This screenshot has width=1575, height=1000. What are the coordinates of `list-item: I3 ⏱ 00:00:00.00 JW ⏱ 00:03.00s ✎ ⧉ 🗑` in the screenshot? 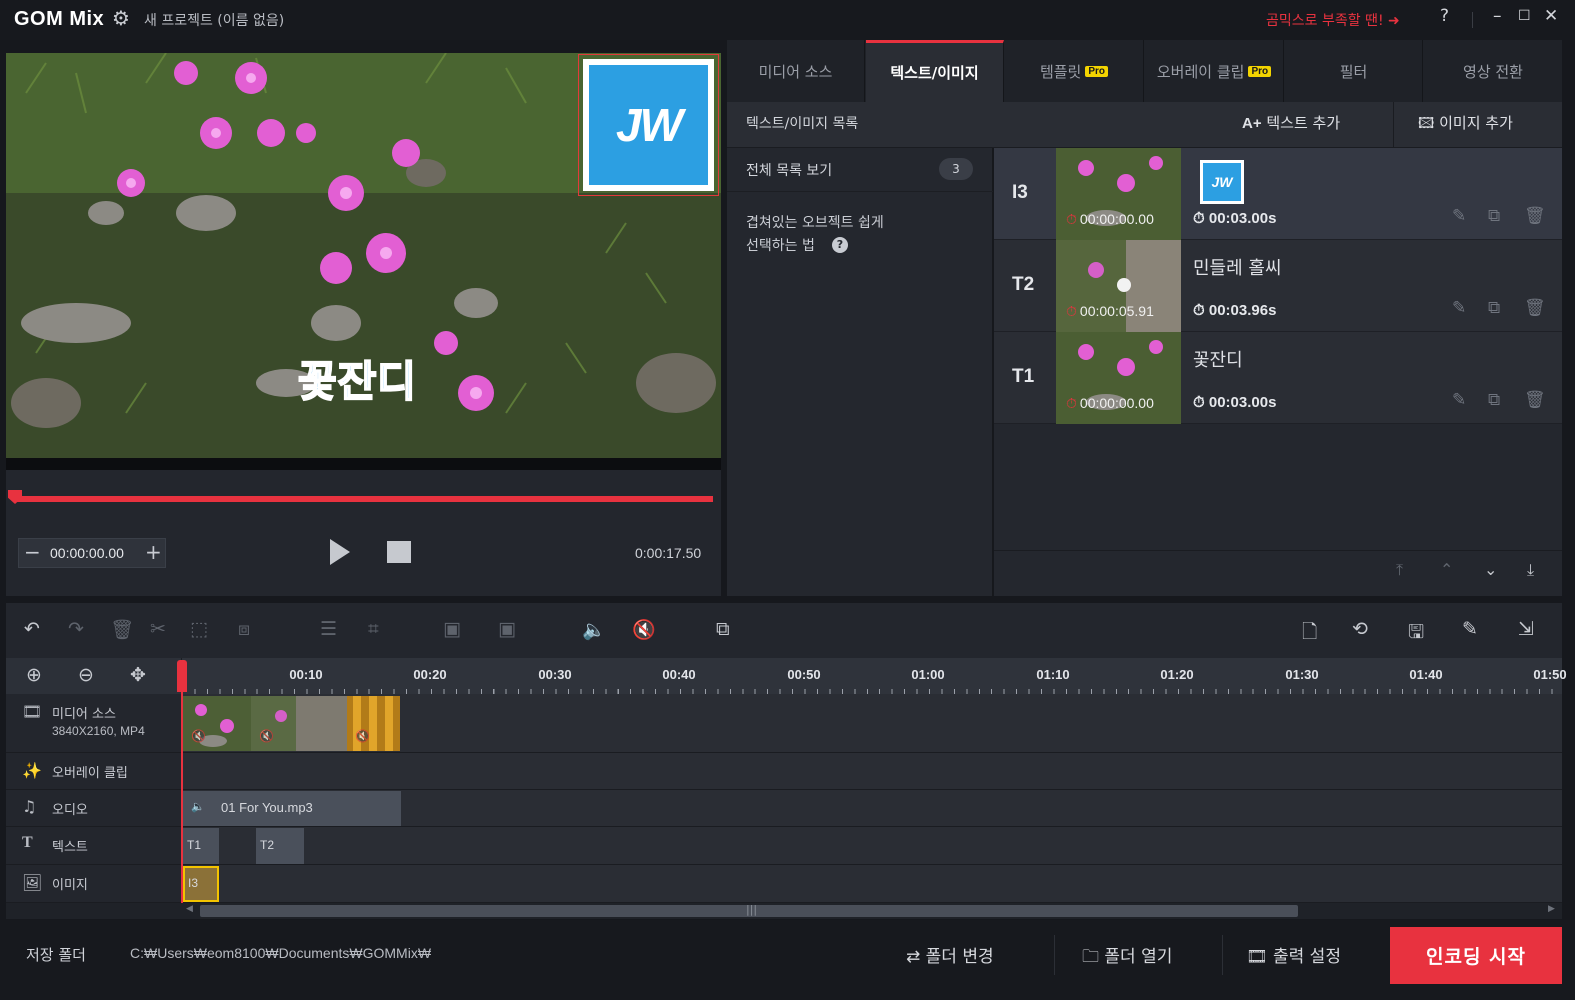 It's located at (1278, 194).